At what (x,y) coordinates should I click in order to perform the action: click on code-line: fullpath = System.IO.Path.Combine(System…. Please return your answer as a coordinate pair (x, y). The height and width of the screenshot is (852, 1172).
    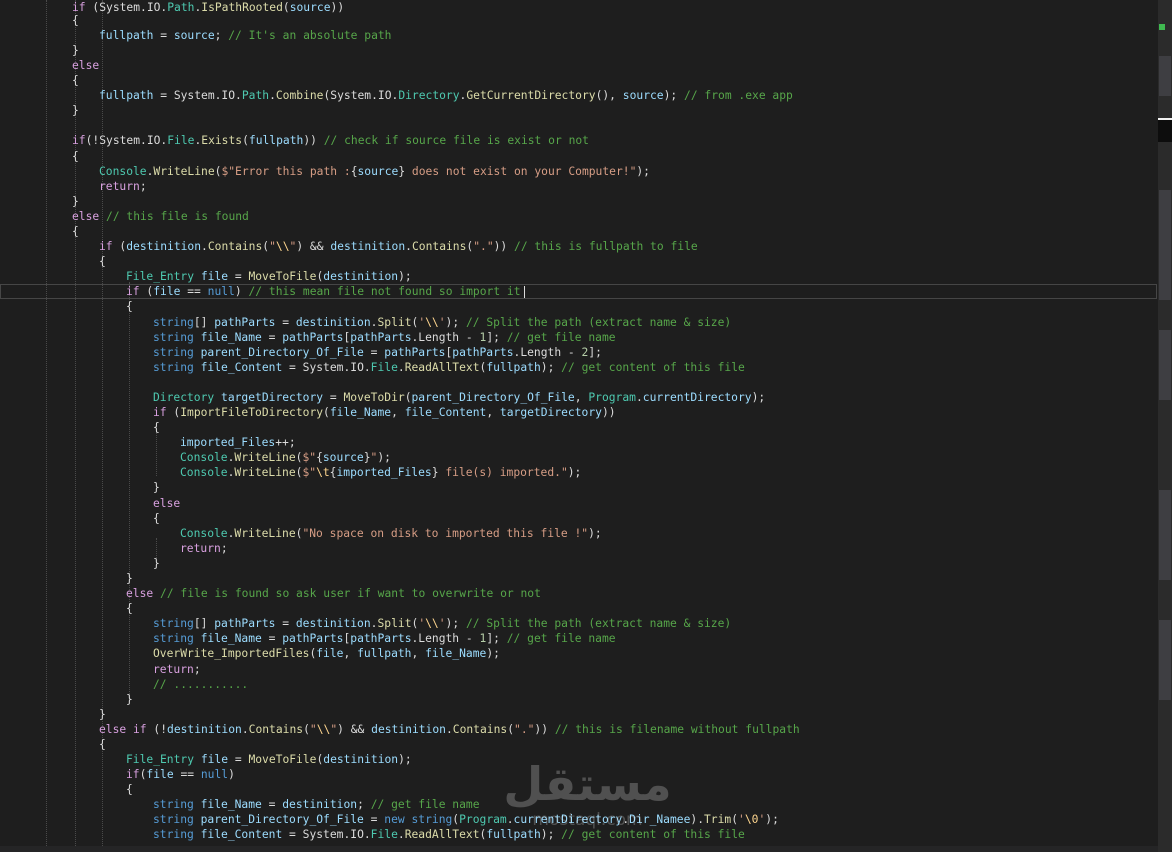
    Looking at the image, I should click on (579, 95).